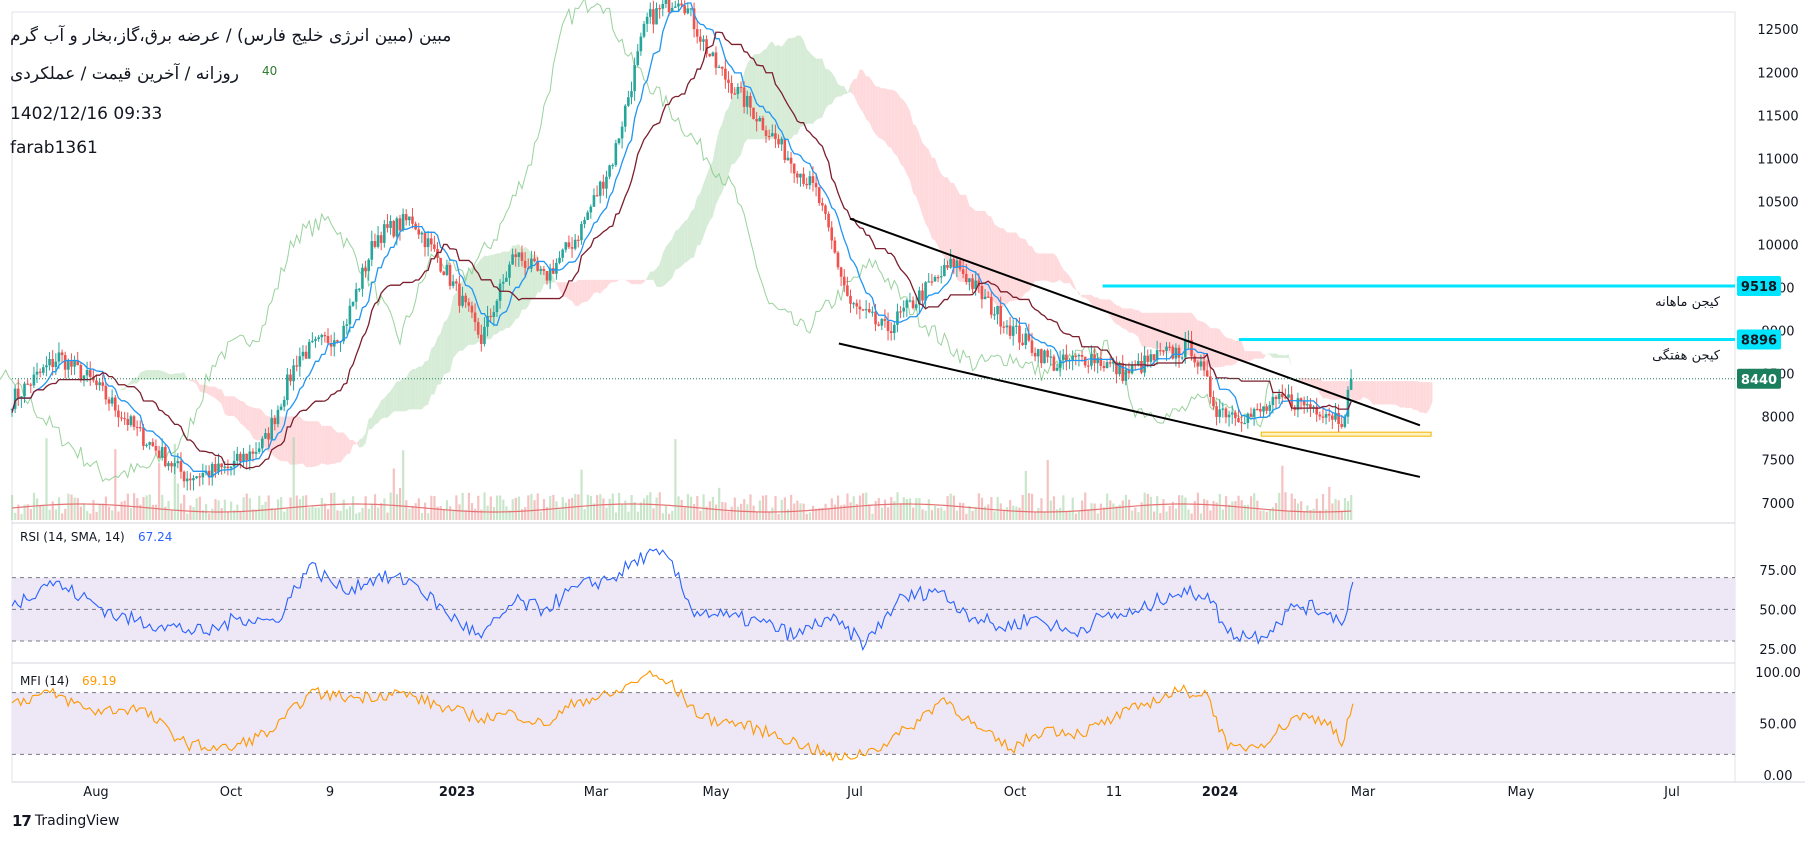 The width and height of the screenshot is (1811, 852). What do you see at coordinates (1777, 73) in the screenshot?
I see `price-tick-label: 12000` at bounding box center [1777, 73].